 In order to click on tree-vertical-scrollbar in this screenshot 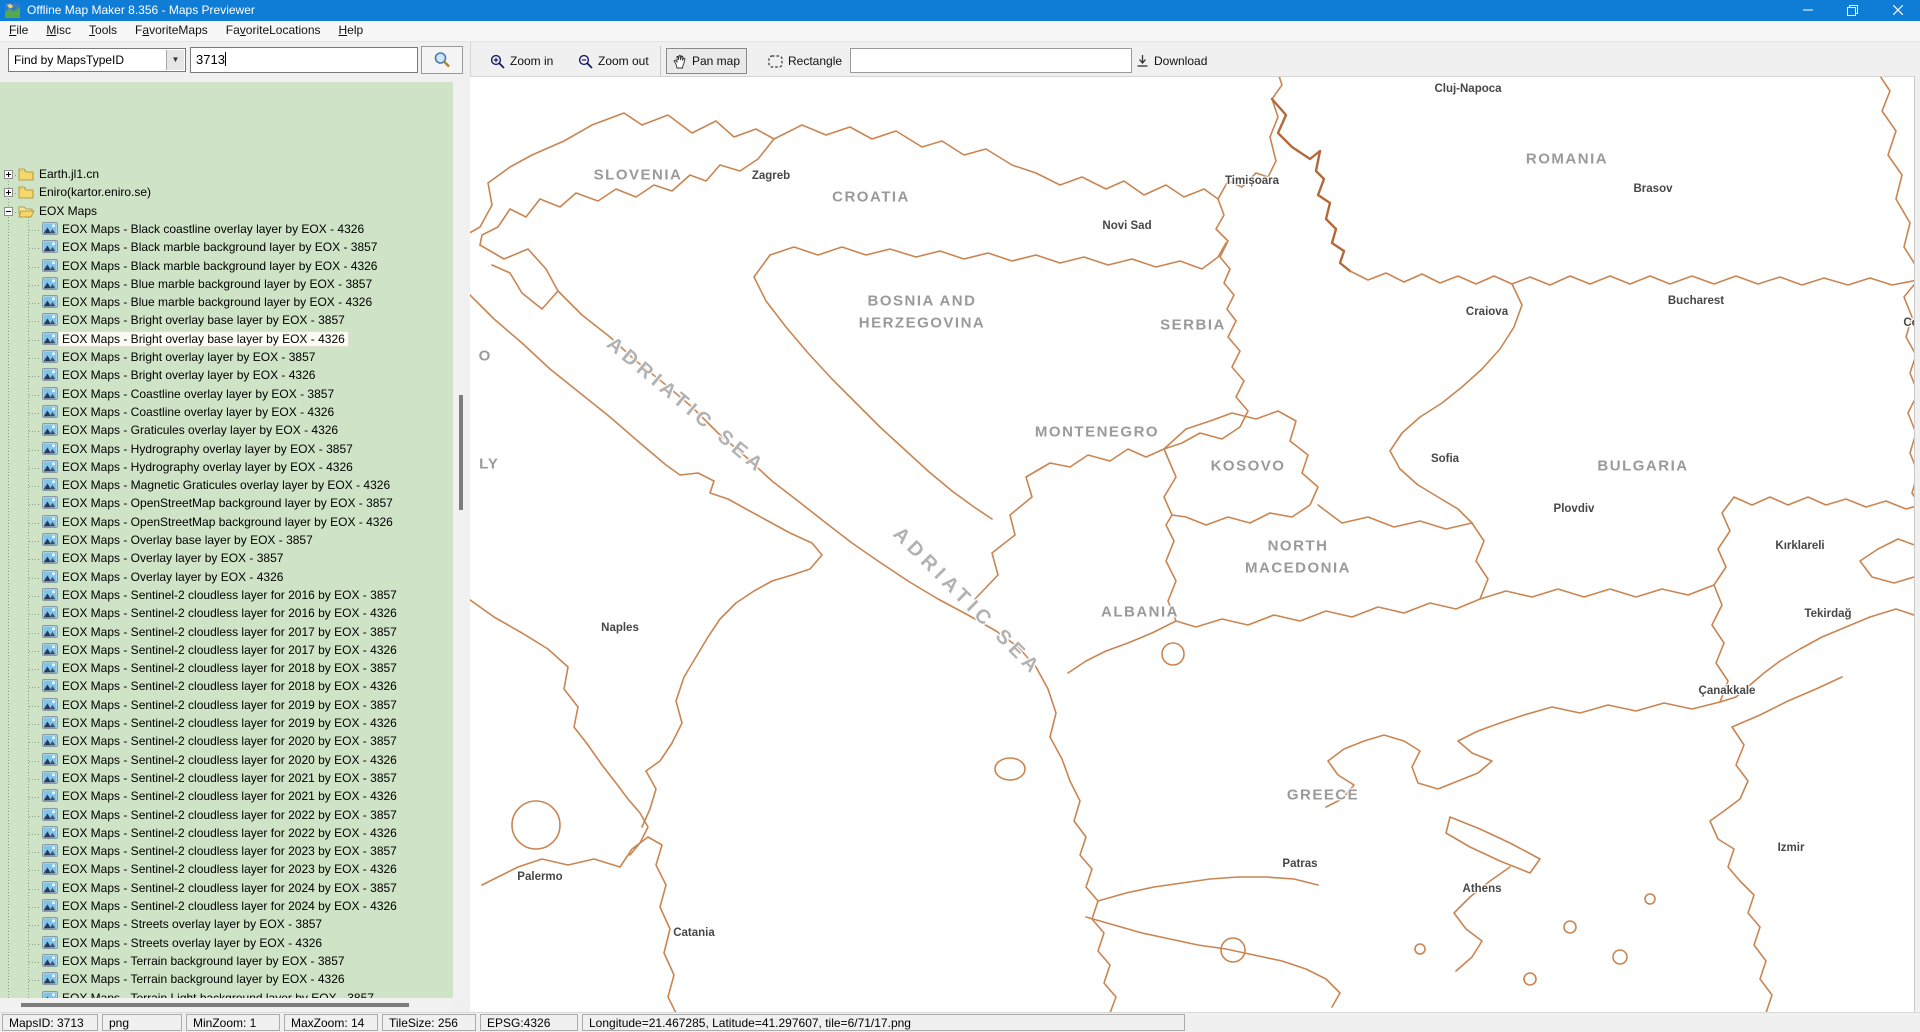, I will do `click(461, 540)`.